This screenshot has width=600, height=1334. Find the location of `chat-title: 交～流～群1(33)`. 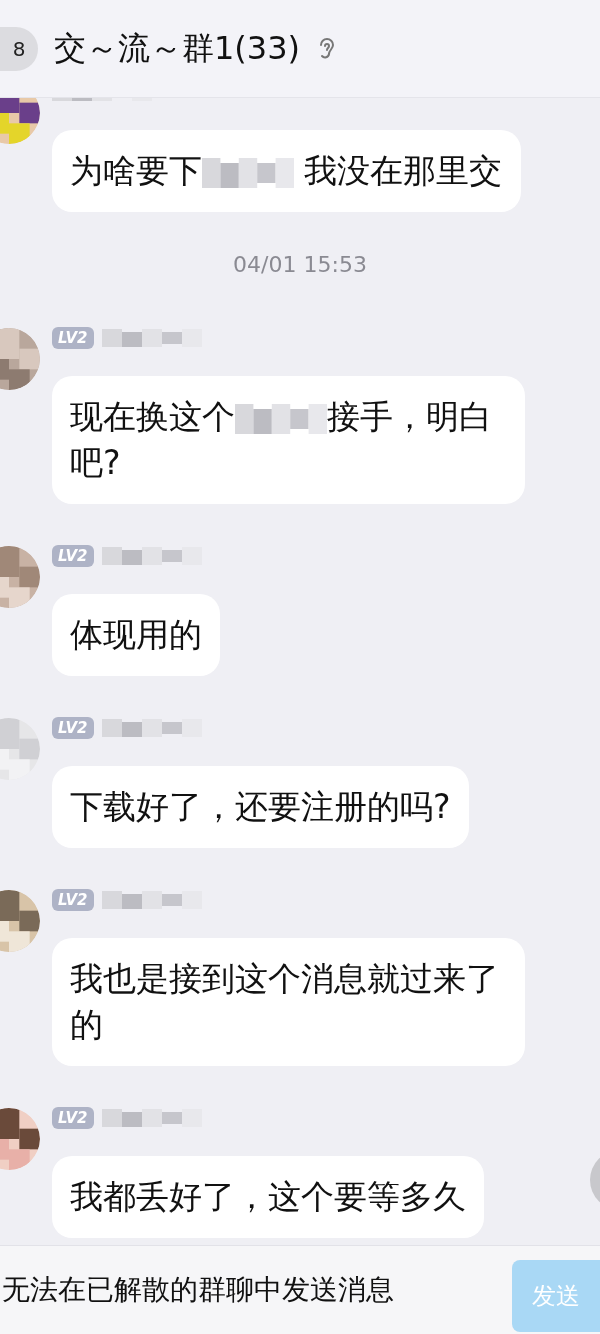

chat-title: 交～流～群1(33) is located at coordinates (177, 48).